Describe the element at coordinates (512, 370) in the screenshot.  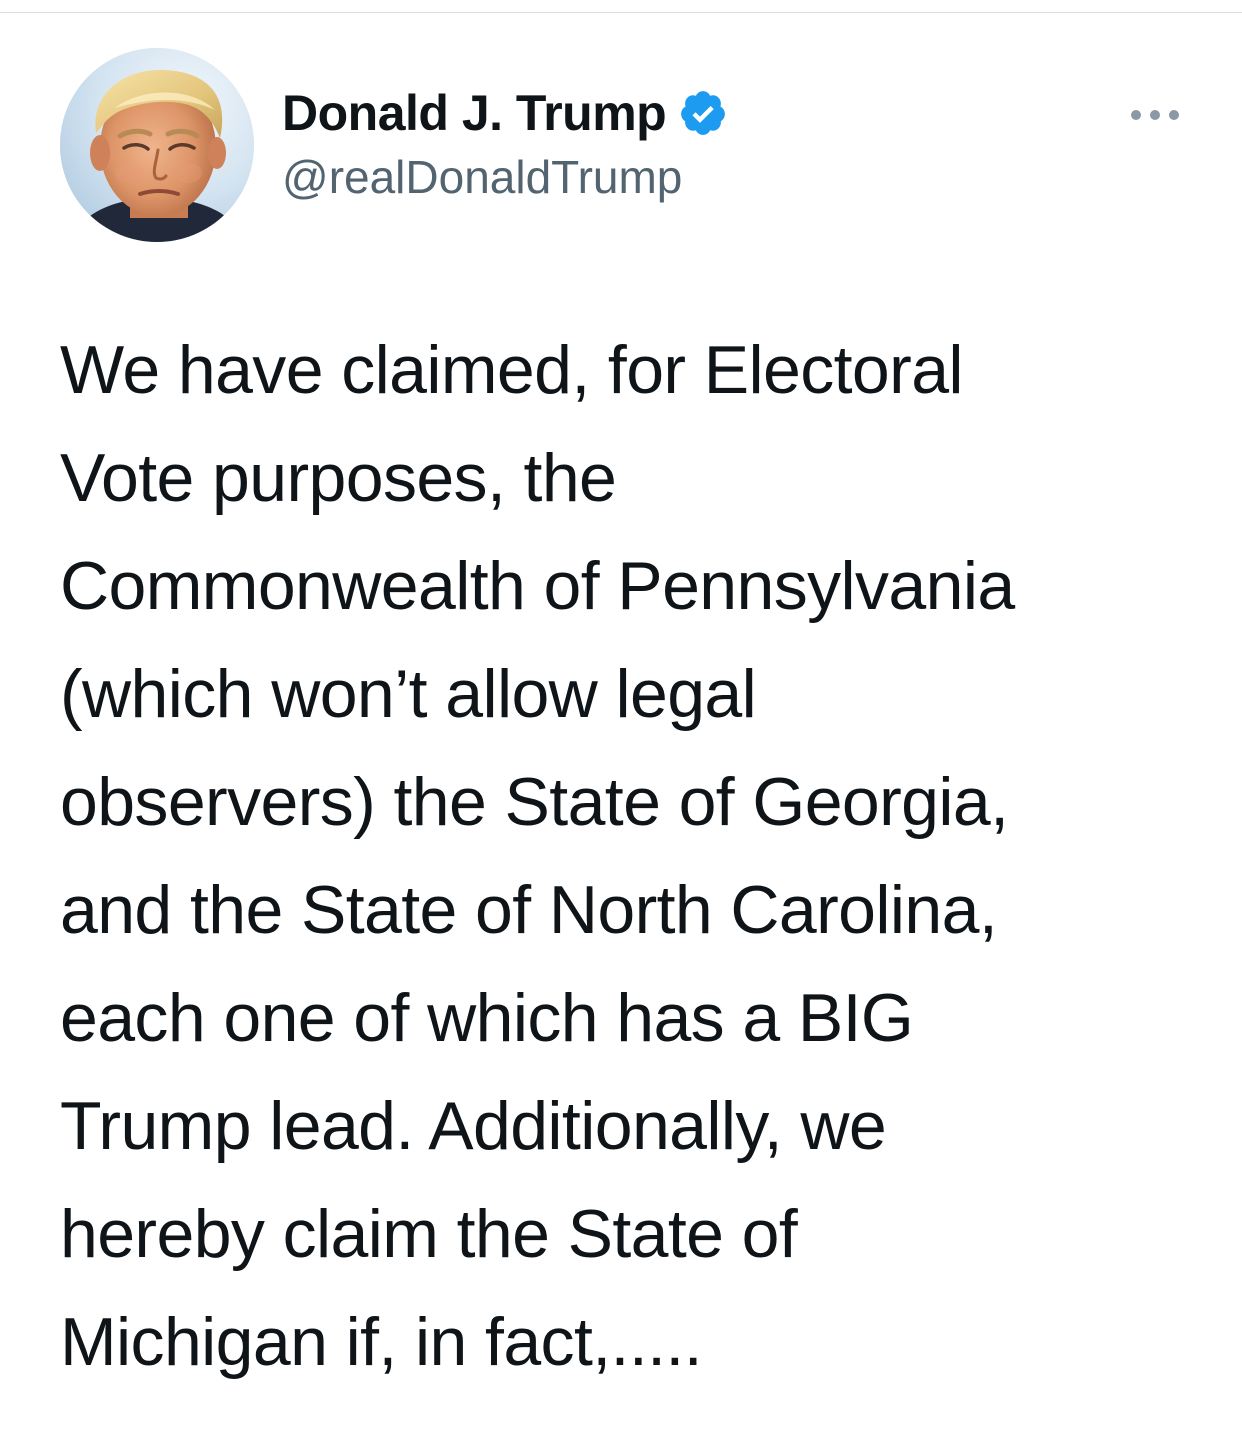
I see `tweet-text-line: We have claimed, for Electoral` at that location.